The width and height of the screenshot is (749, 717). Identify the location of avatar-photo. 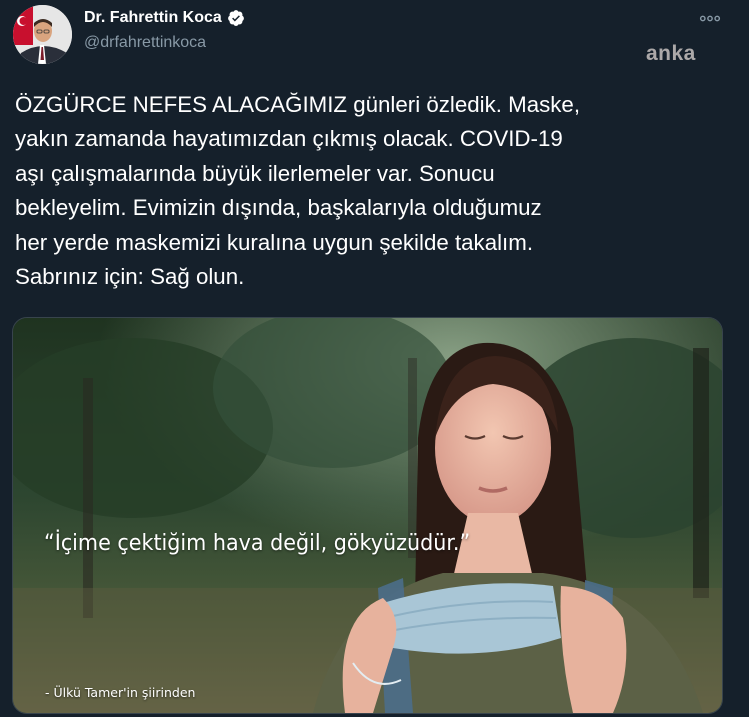
(42, 34).